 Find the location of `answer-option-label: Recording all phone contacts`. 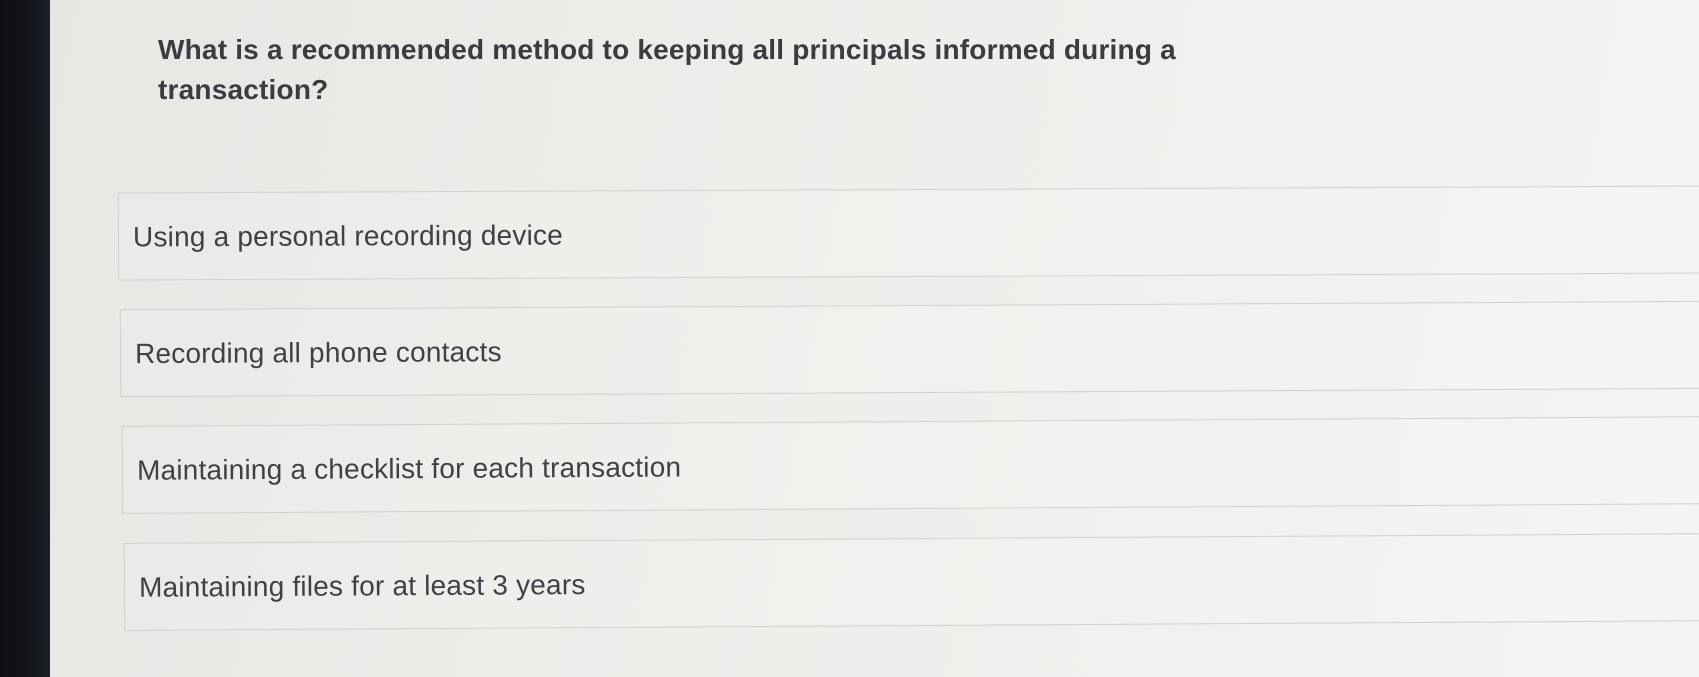

answer-option-label: Recording all phone contacts is located at coordinates (318, 353).